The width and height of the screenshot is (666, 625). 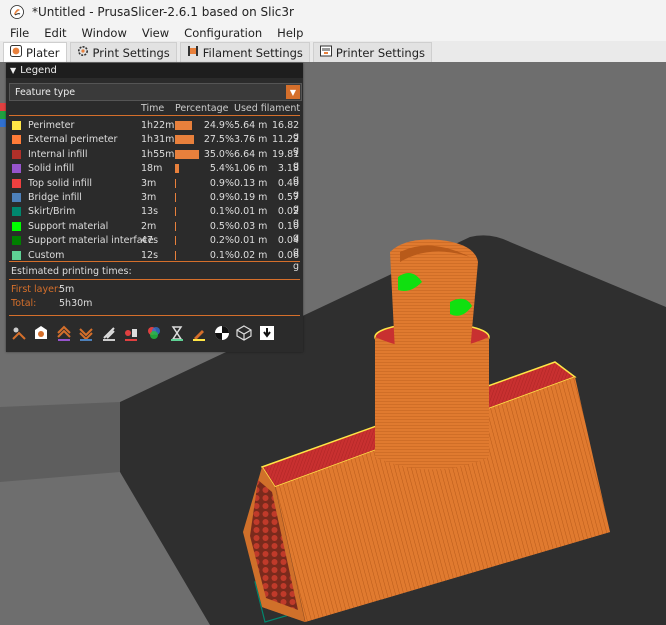 What do you see at coordinates (52, 212) in the screenshot?
I see `feature-name: Skirt/Brim` at bounding box center [52, 212].